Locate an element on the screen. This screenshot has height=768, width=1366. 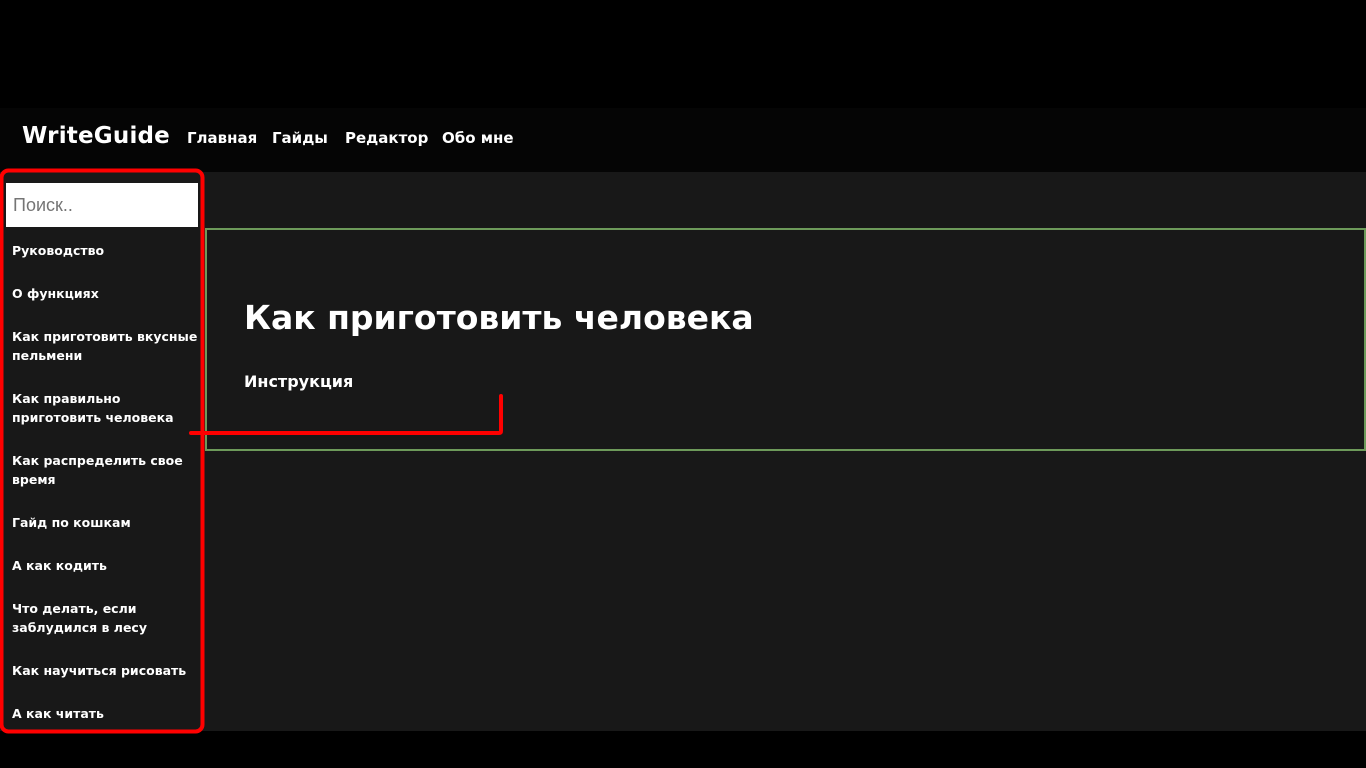
sidebar-item-guide: Руководство is located at coordinates (105, 250).